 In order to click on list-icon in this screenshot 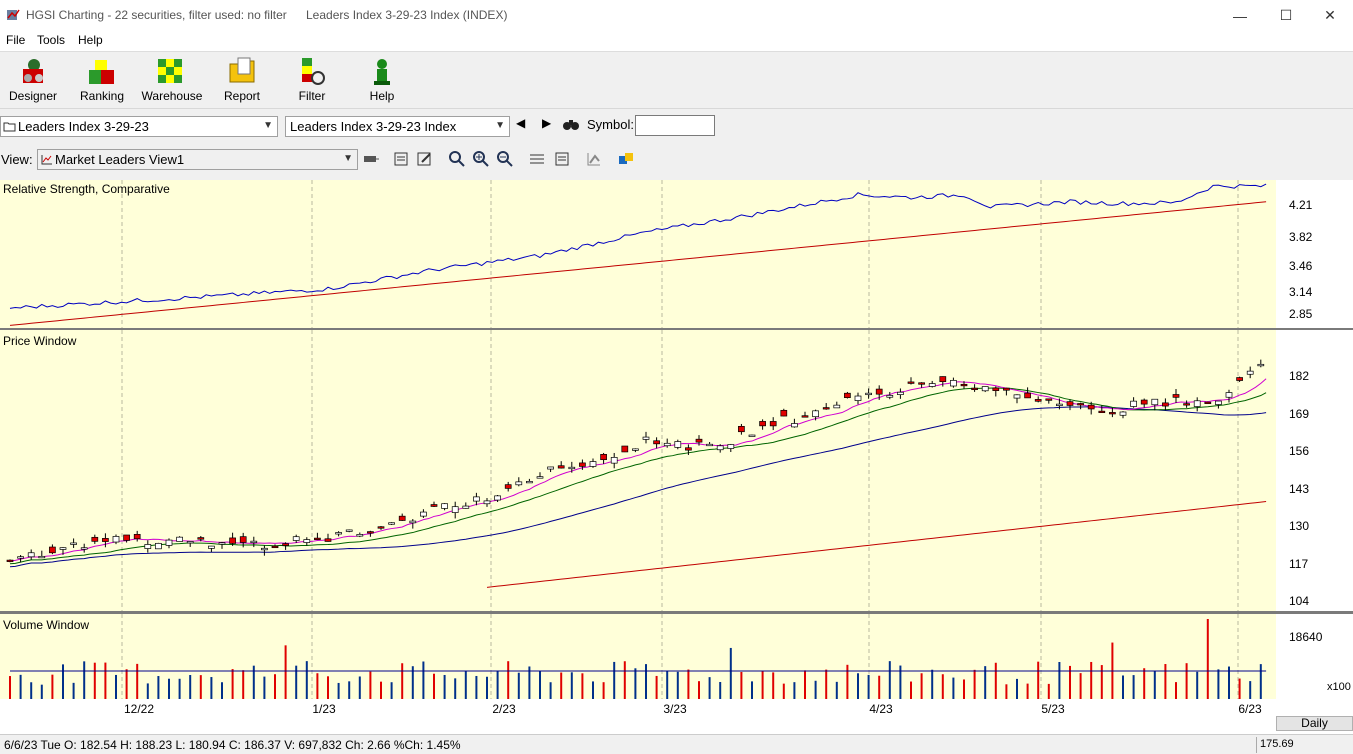, I will do `click(562, 159)`.